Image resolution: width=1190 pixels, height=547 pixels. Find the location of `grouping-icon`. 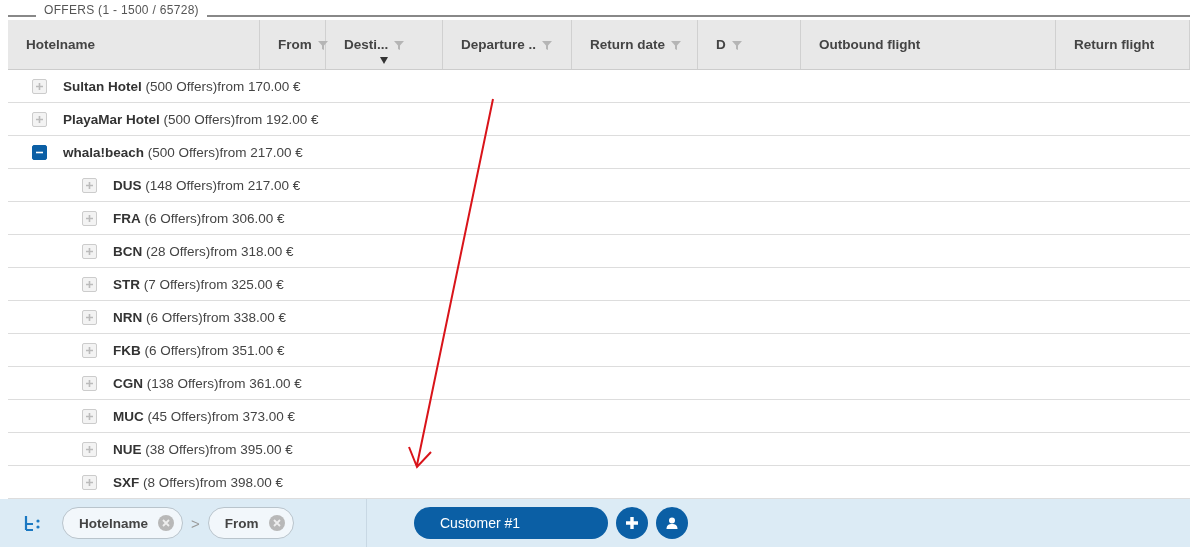

grouping-icon is located at coordinates (33, 523).